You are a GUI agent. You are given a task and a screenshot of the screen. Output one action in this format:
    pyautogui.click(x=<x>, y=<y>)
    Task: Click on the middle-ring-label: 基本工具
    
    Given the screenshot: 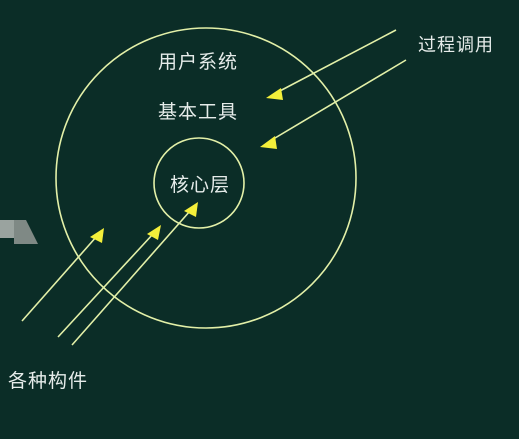 What is the action you would take?
    pyautogui.click(x=198, y=112)
    